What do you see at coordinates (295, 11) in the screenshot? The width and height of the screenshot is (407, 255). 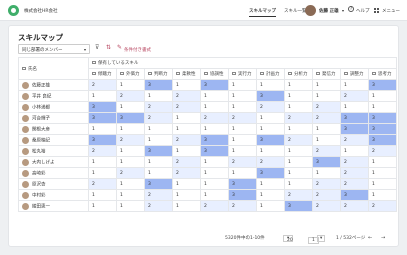 I see `nav-skill-list: スキル一覧` at bounding box center [295, 11].